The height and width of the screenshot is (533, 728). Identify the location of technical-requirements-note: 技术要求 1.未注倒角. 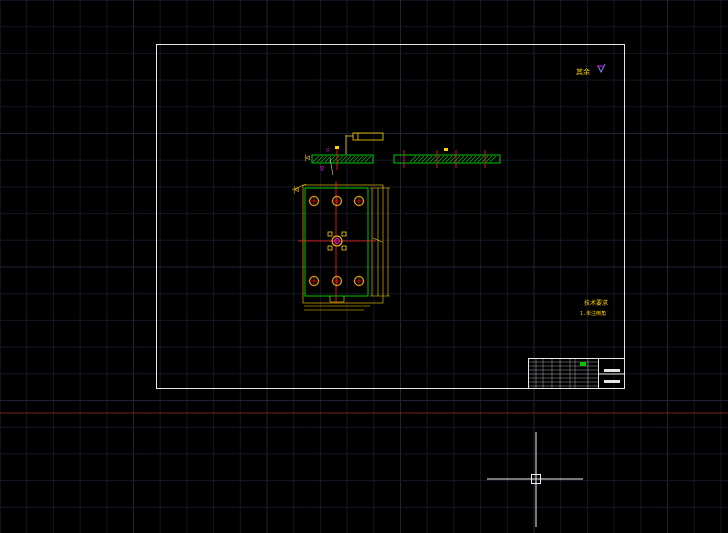
(594, 308).